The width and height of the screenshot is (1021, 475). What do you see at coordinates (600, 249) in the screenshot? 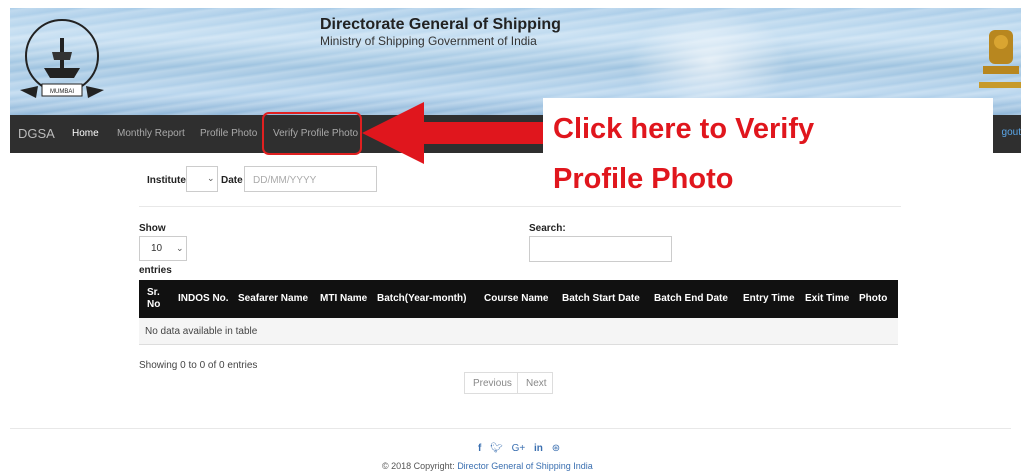
I see `search-input` at bounding box center [600, 249].